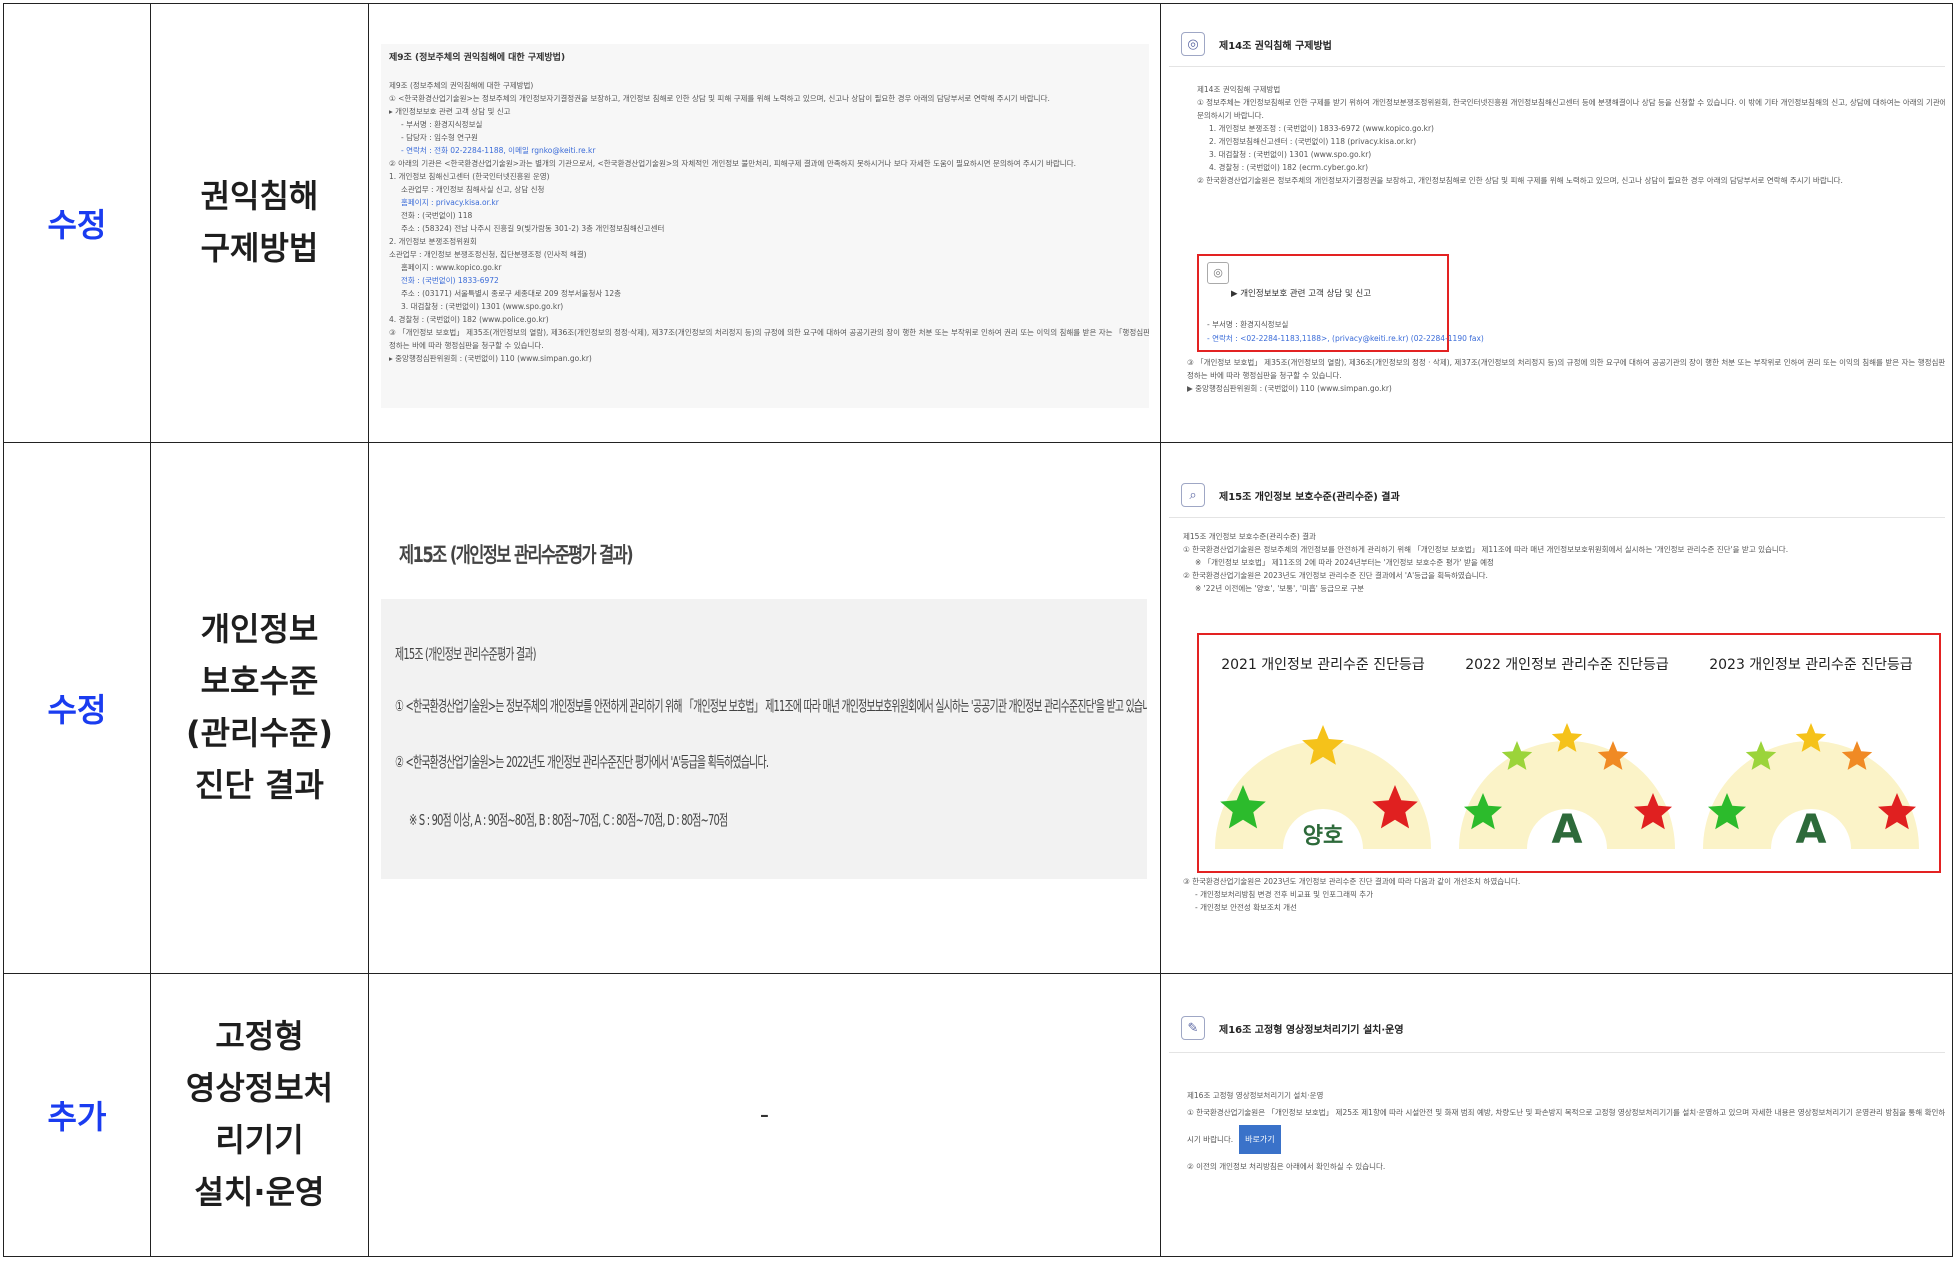 The image size is (1958, 1261). Describe the element at coordinates (1284, 894) in the screenshot. I see `text-line: - 개인정보처리방침 변경 전후 비교표 및 인포그래픽 추가` at that location.